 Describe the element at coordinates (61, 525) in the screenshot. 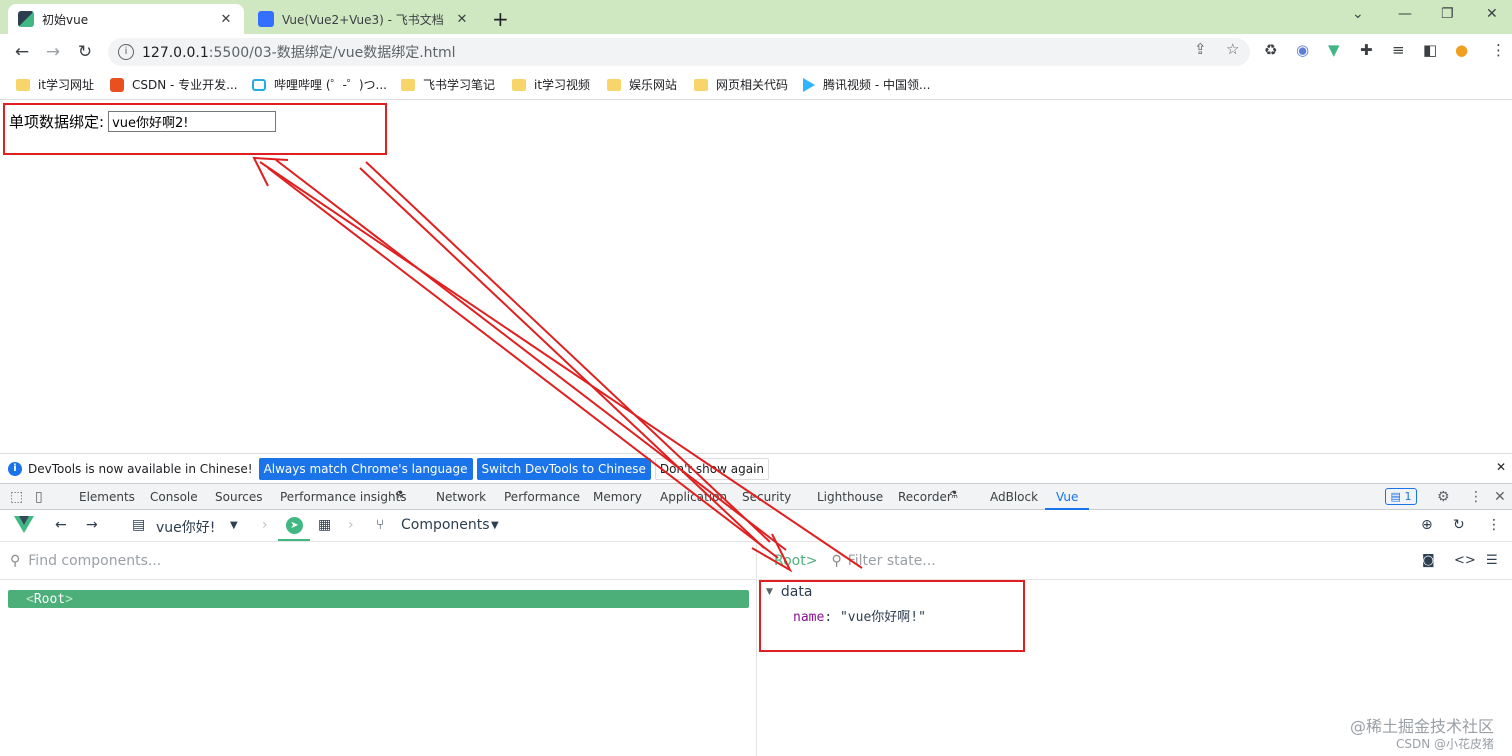

I see `back-icon: ←` at that location.